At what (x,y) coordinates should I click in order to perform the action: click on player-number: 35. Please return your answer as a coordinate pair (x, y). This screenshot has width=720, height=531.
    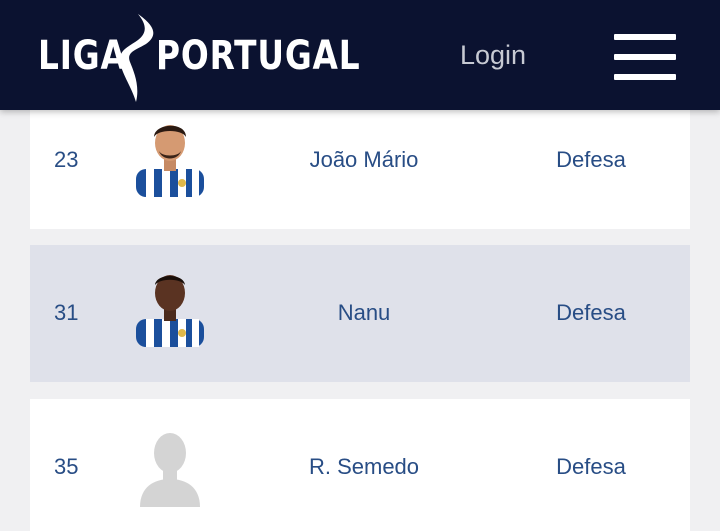
    Looking at the image, I should click on (66, 466).